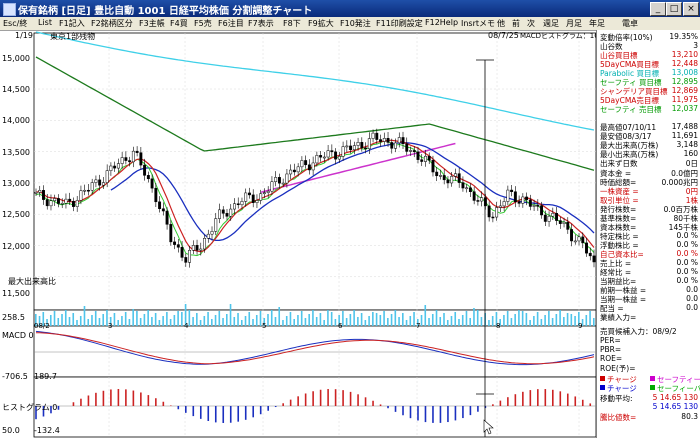 The height and width of the screenshot is (438, 700). Describe the element at coordinates (24, 35) in the screenshot. I see `date-from-label: 1/19` at that location.